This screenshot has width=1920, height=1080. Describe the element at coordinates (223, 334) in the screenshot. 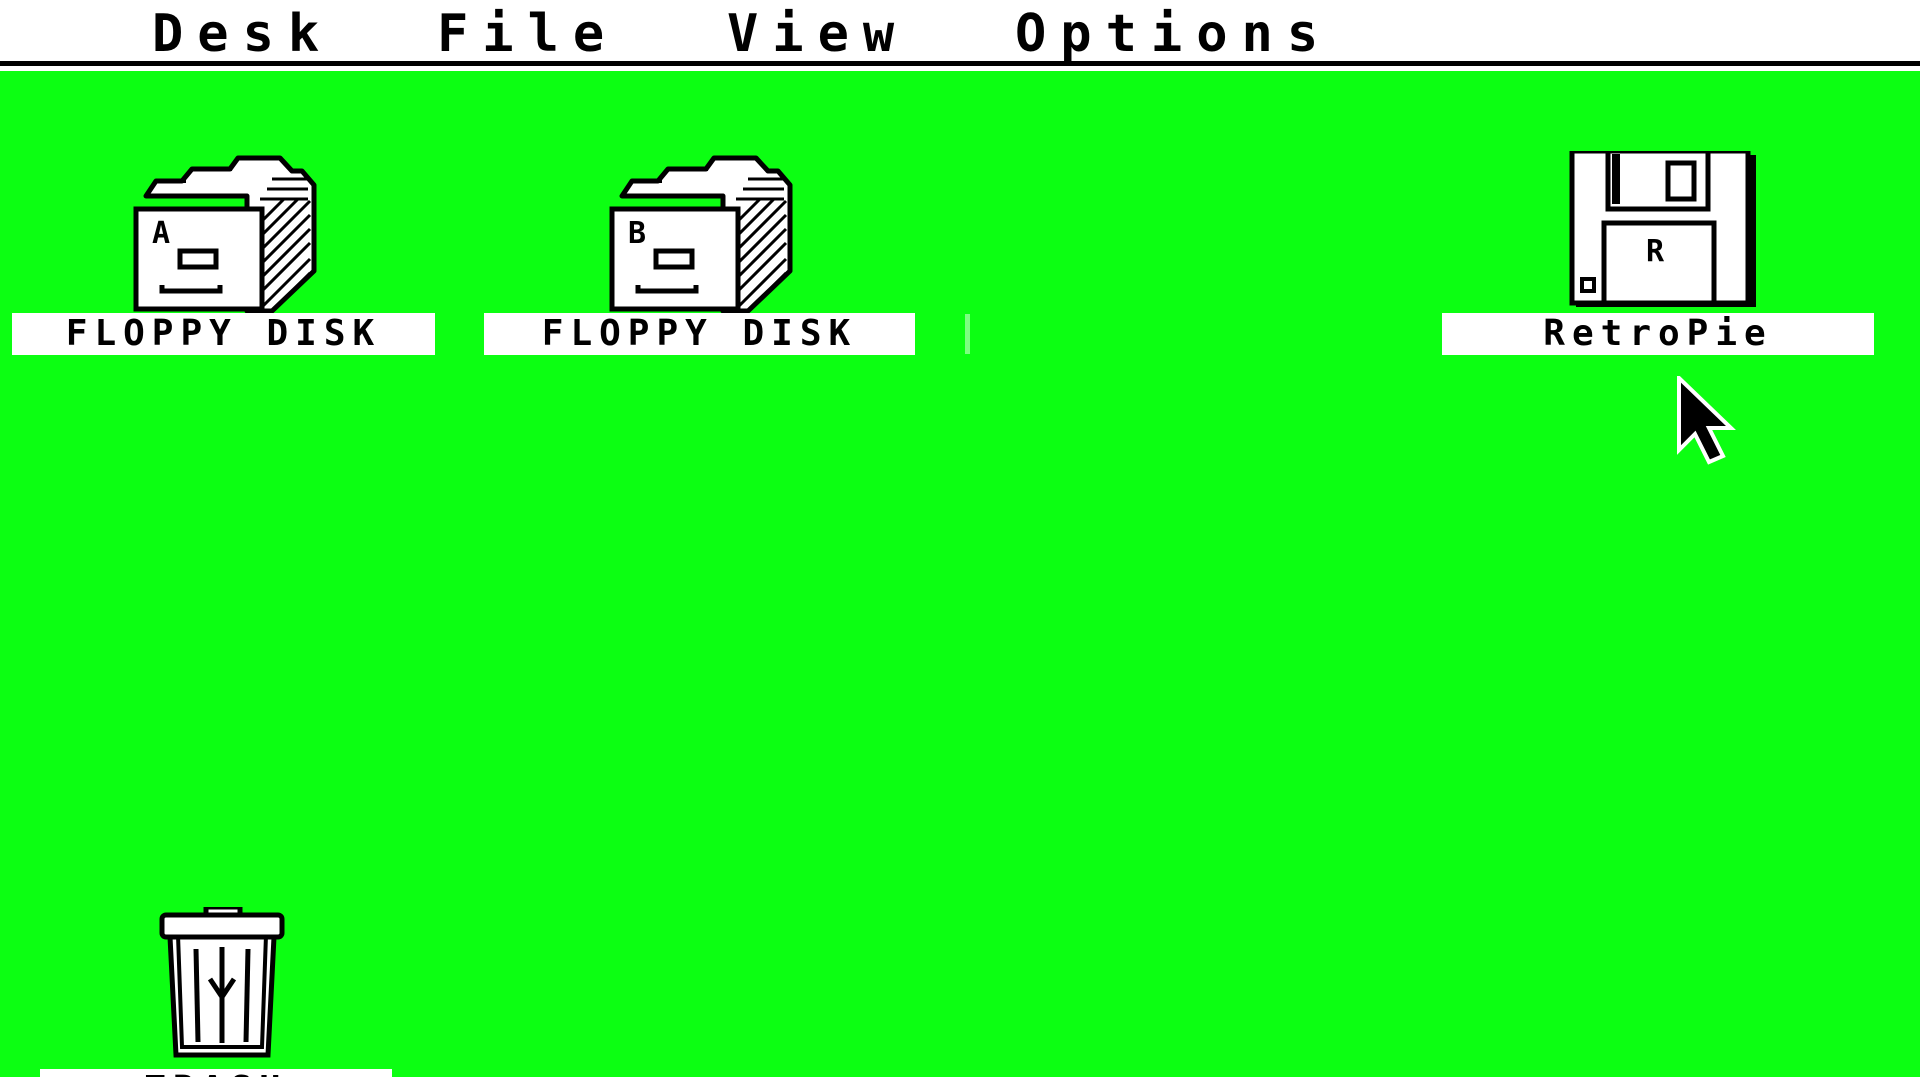

I see `floppy-drive-a-label: FLOPPY DISK` at that location.